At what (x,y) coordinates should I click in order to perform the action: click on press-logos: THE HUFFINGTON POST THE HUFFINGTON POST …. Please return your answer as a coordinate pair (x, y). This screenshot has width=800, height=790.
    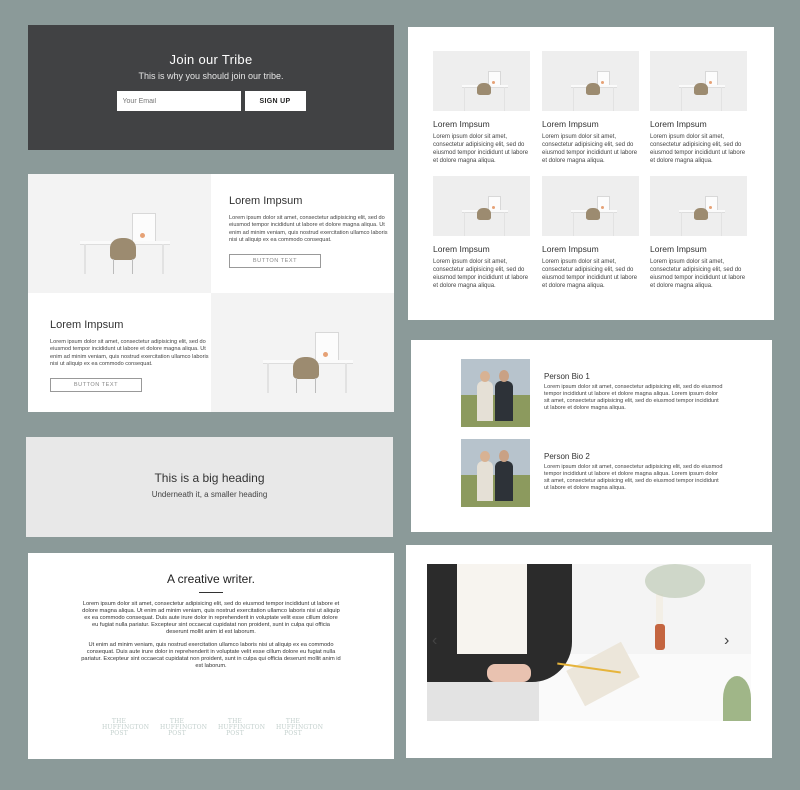
    Looking at the image, I should click on (213, 727).